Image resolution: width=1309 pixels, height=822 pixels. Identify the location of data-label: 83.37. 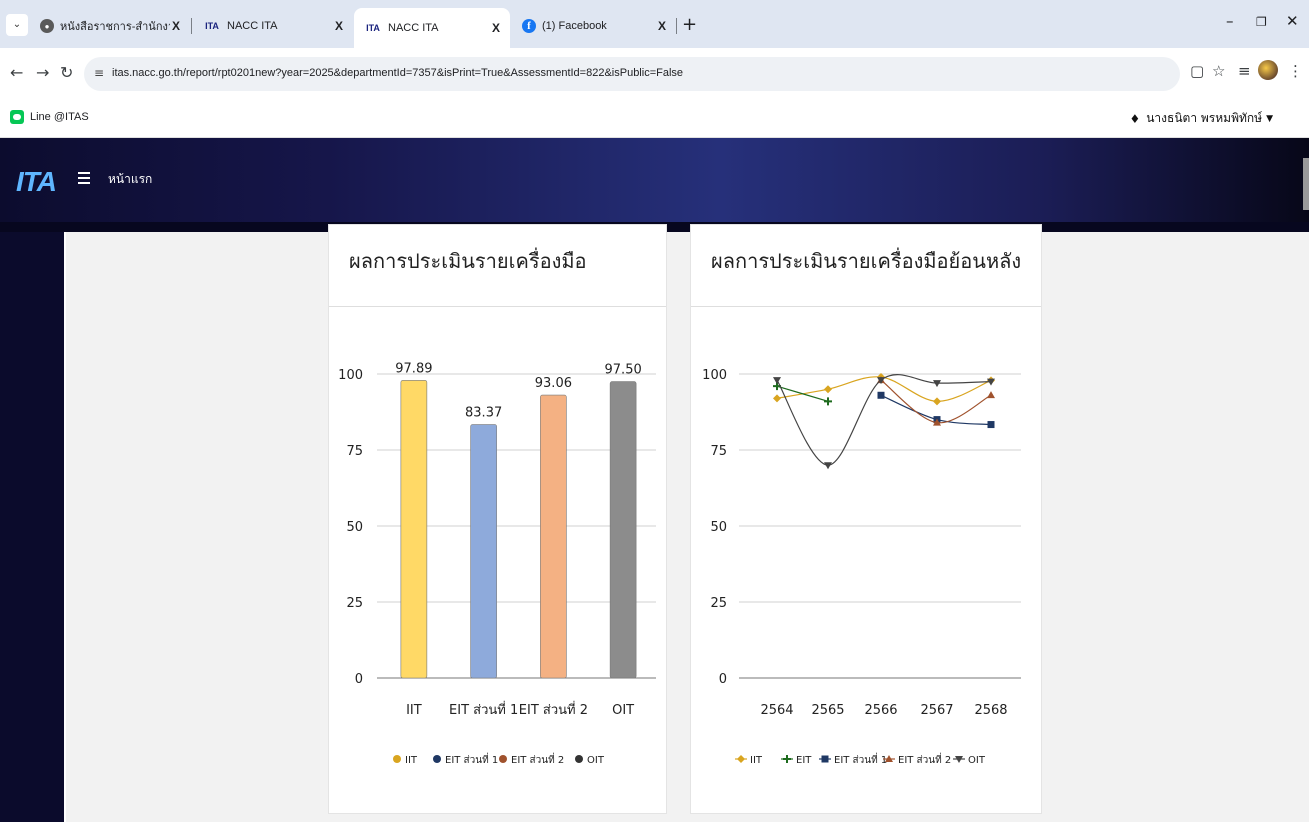
(483, 413).